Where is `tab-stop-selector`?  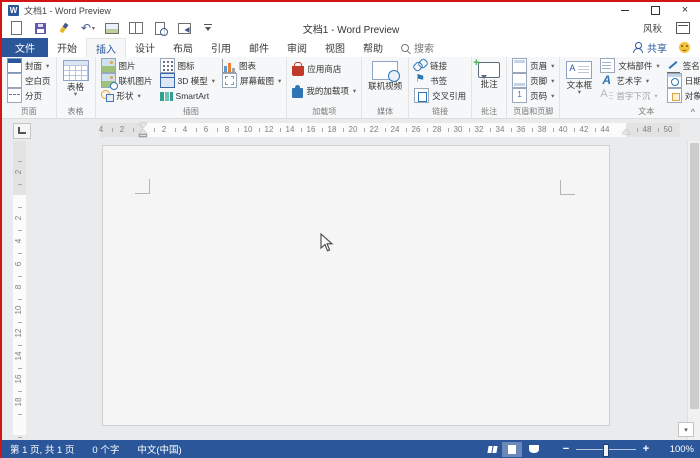 tab-stop-selector is located at coordinates (22, 131).